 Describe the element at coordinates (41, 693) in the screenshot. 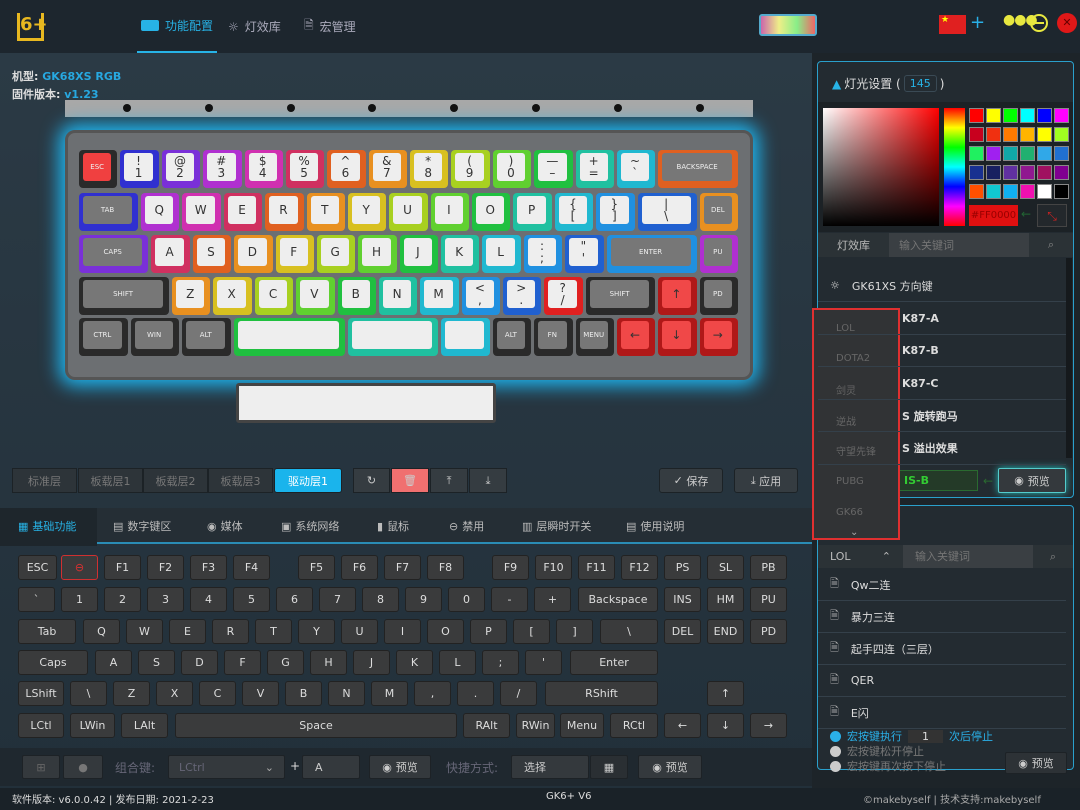

I see `key-button: LShift` at that location.